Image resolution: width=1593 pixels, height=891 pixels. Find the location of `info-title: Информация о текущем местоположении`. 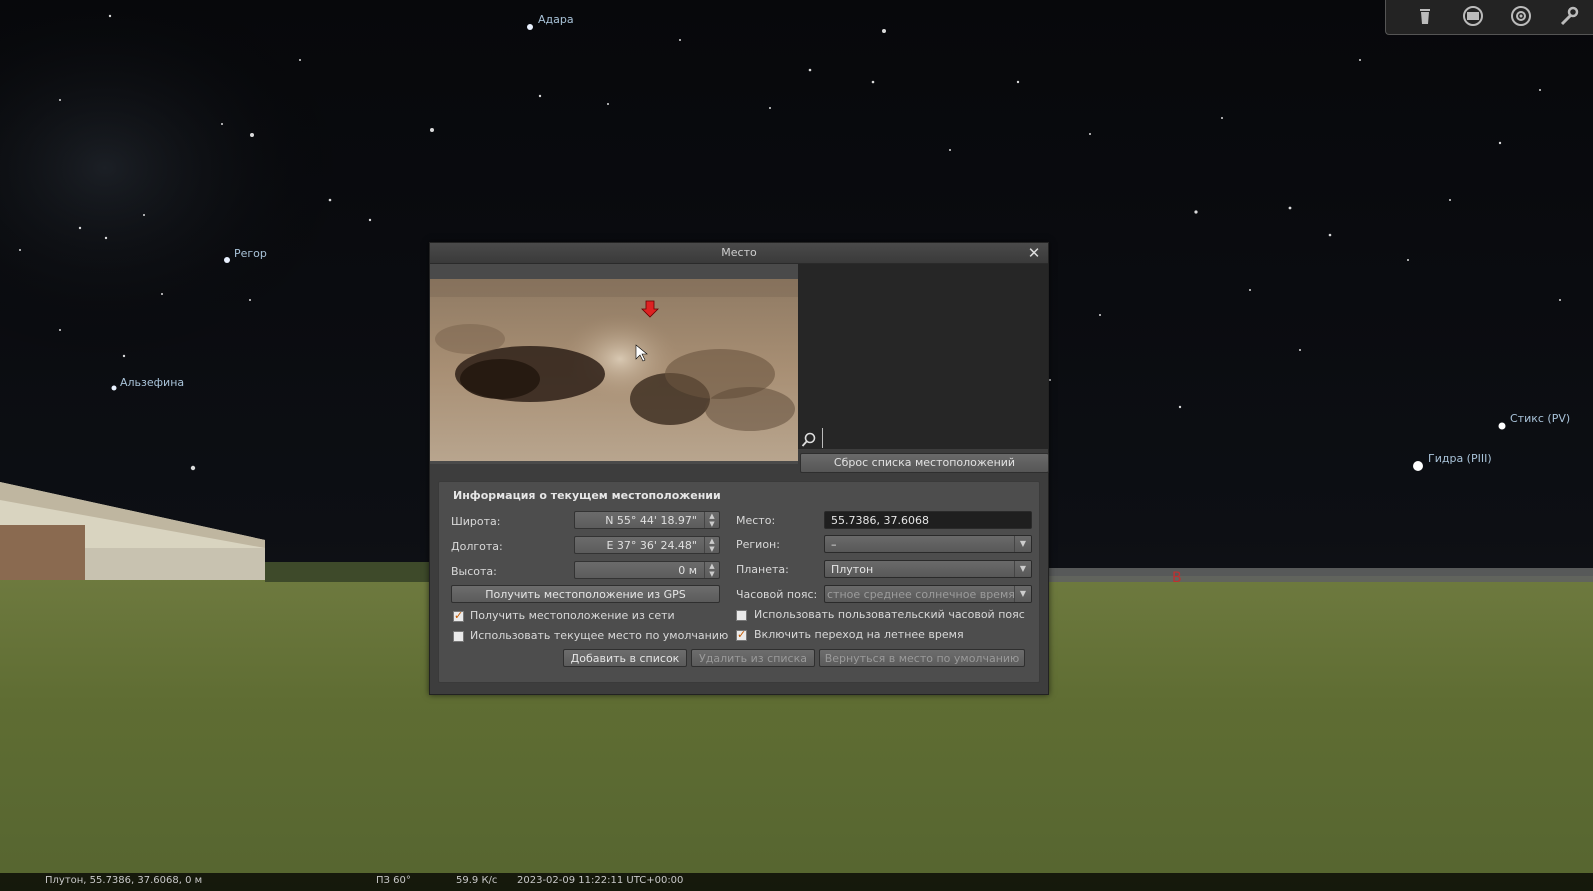

info-title: Информация о текущем местоположении is located at coordinates (587, 495).